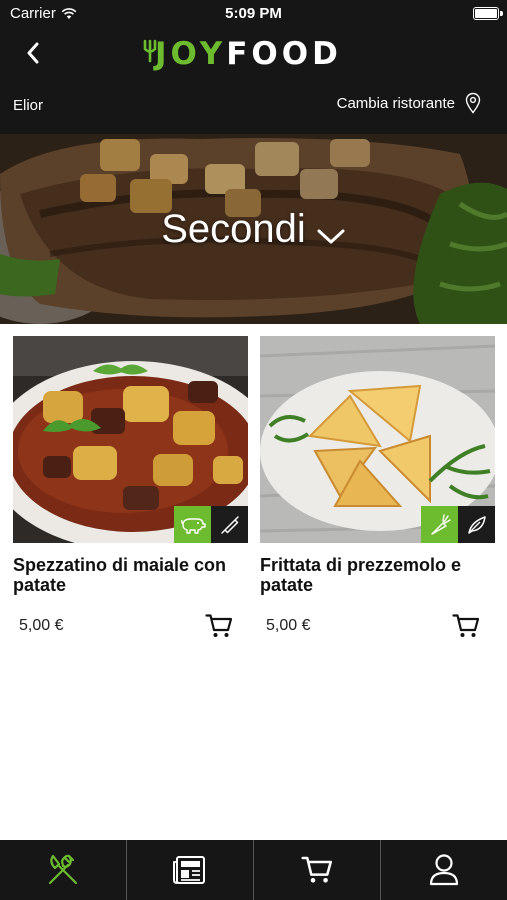 This screenshot has height=900, width=507. I want to click on tab-profile, so click(443, 870).